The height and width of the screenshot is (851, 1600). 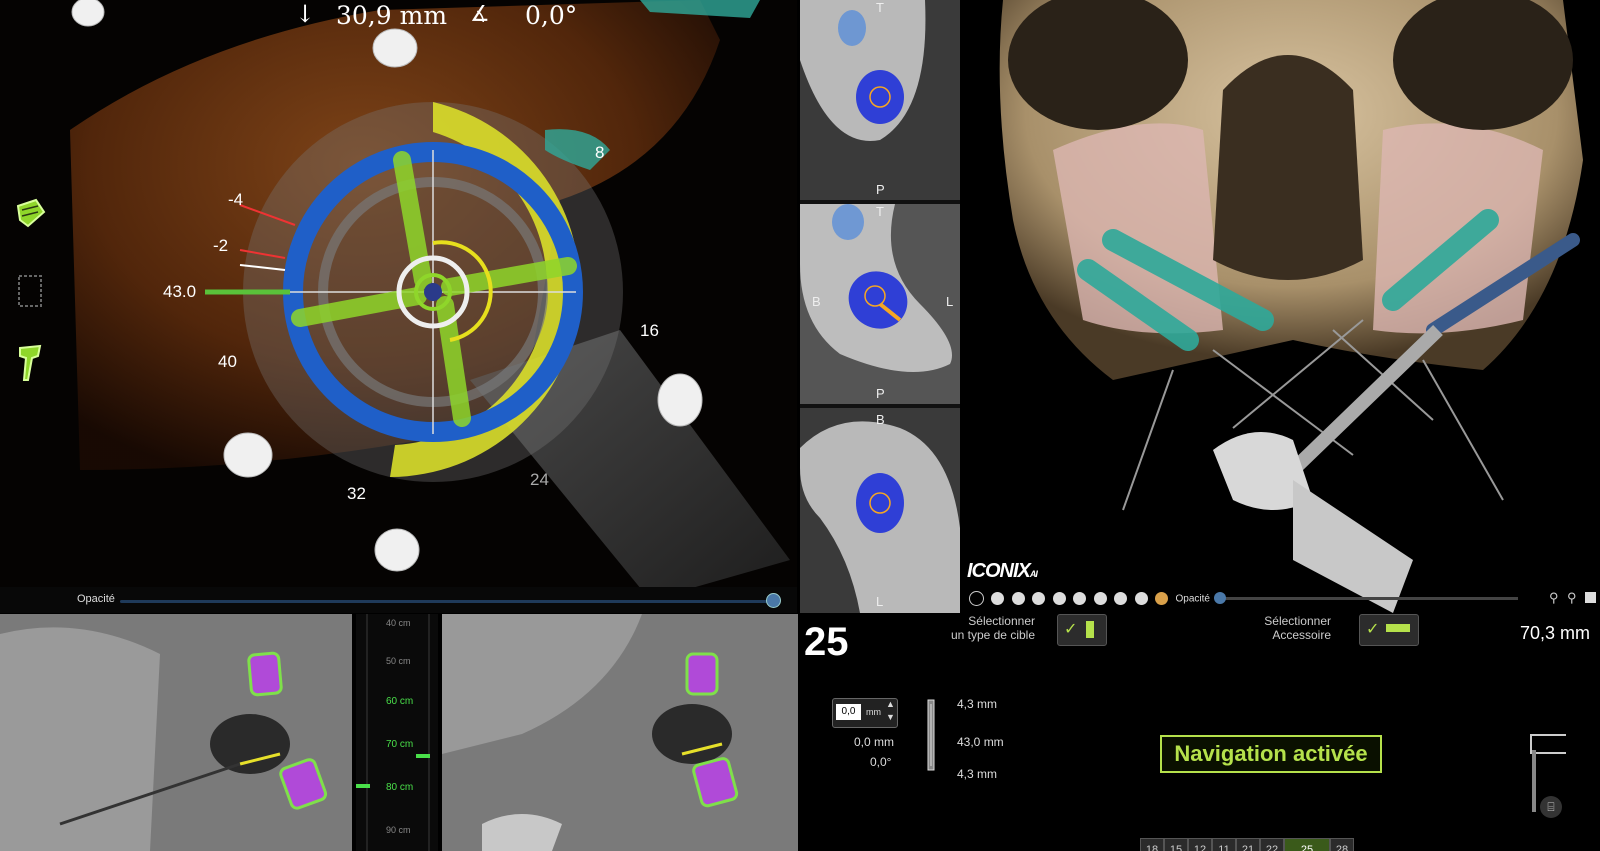 I want to click on skin-view-icon, so click(x=1141, y=599).